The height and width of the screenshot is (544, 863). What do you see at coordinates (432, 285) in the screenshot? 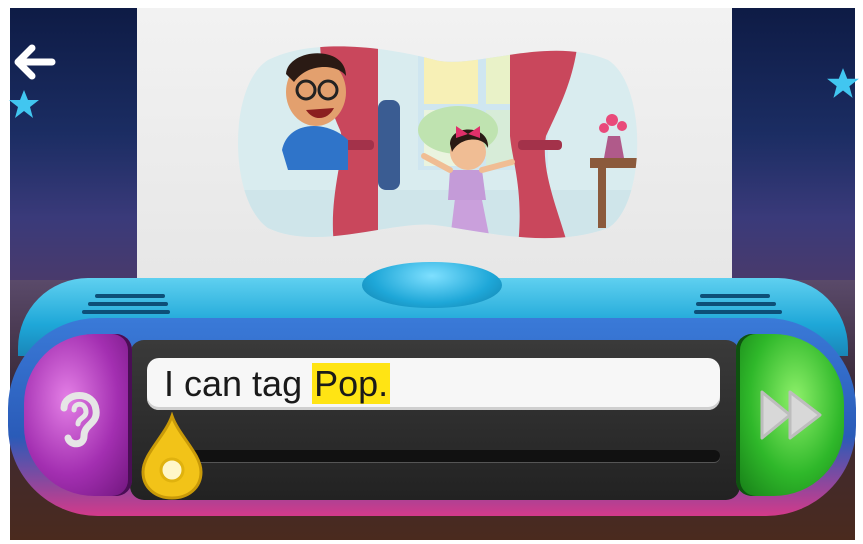
I see `console-knob` at bounding box center [432, 285].